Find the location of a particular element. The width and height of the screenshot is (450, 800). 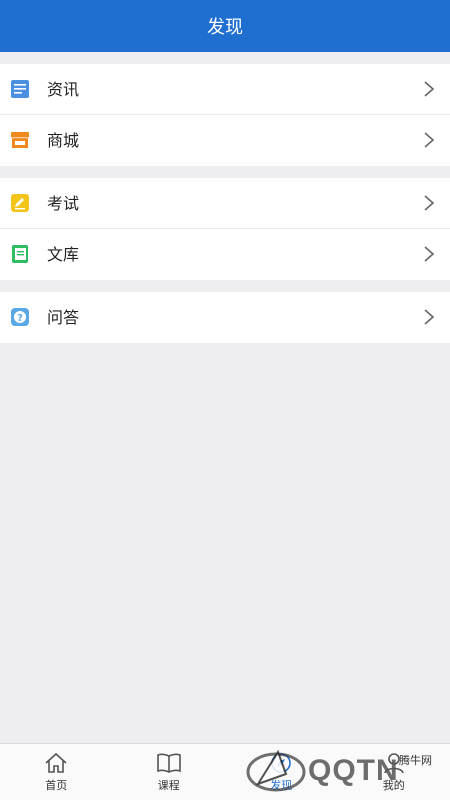

menu-item-store: 商城 is located at coordinates (225, 140).